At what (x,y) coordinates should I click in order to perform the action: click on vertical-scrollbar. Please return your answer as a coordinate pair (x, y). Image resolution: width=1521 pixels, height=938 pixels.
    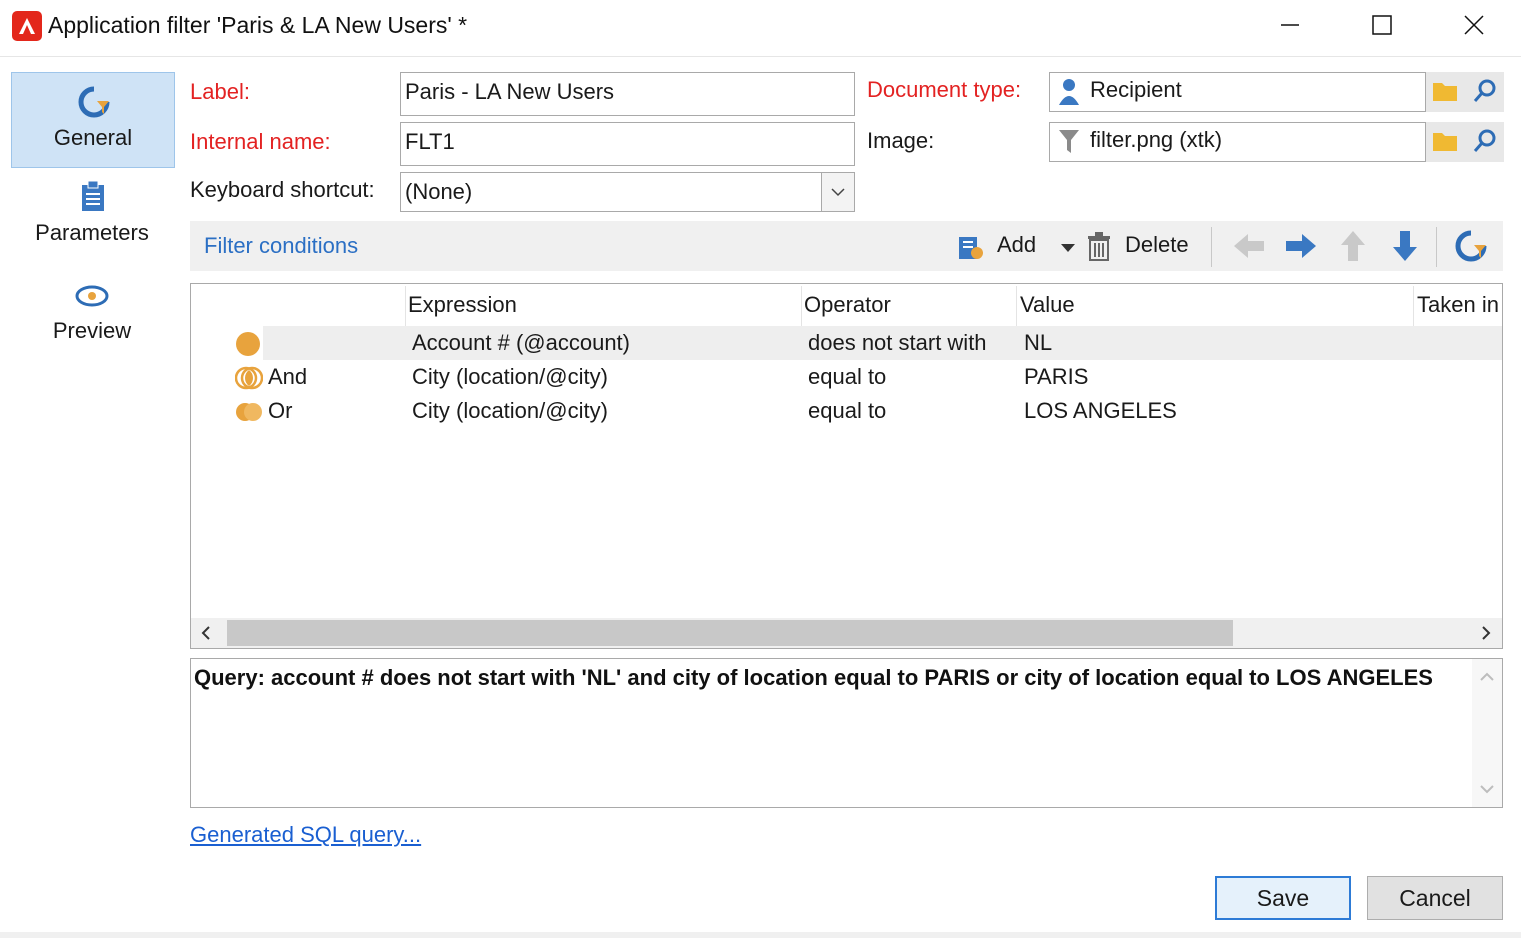
    Looking at the image, I should click on (1487, 733).